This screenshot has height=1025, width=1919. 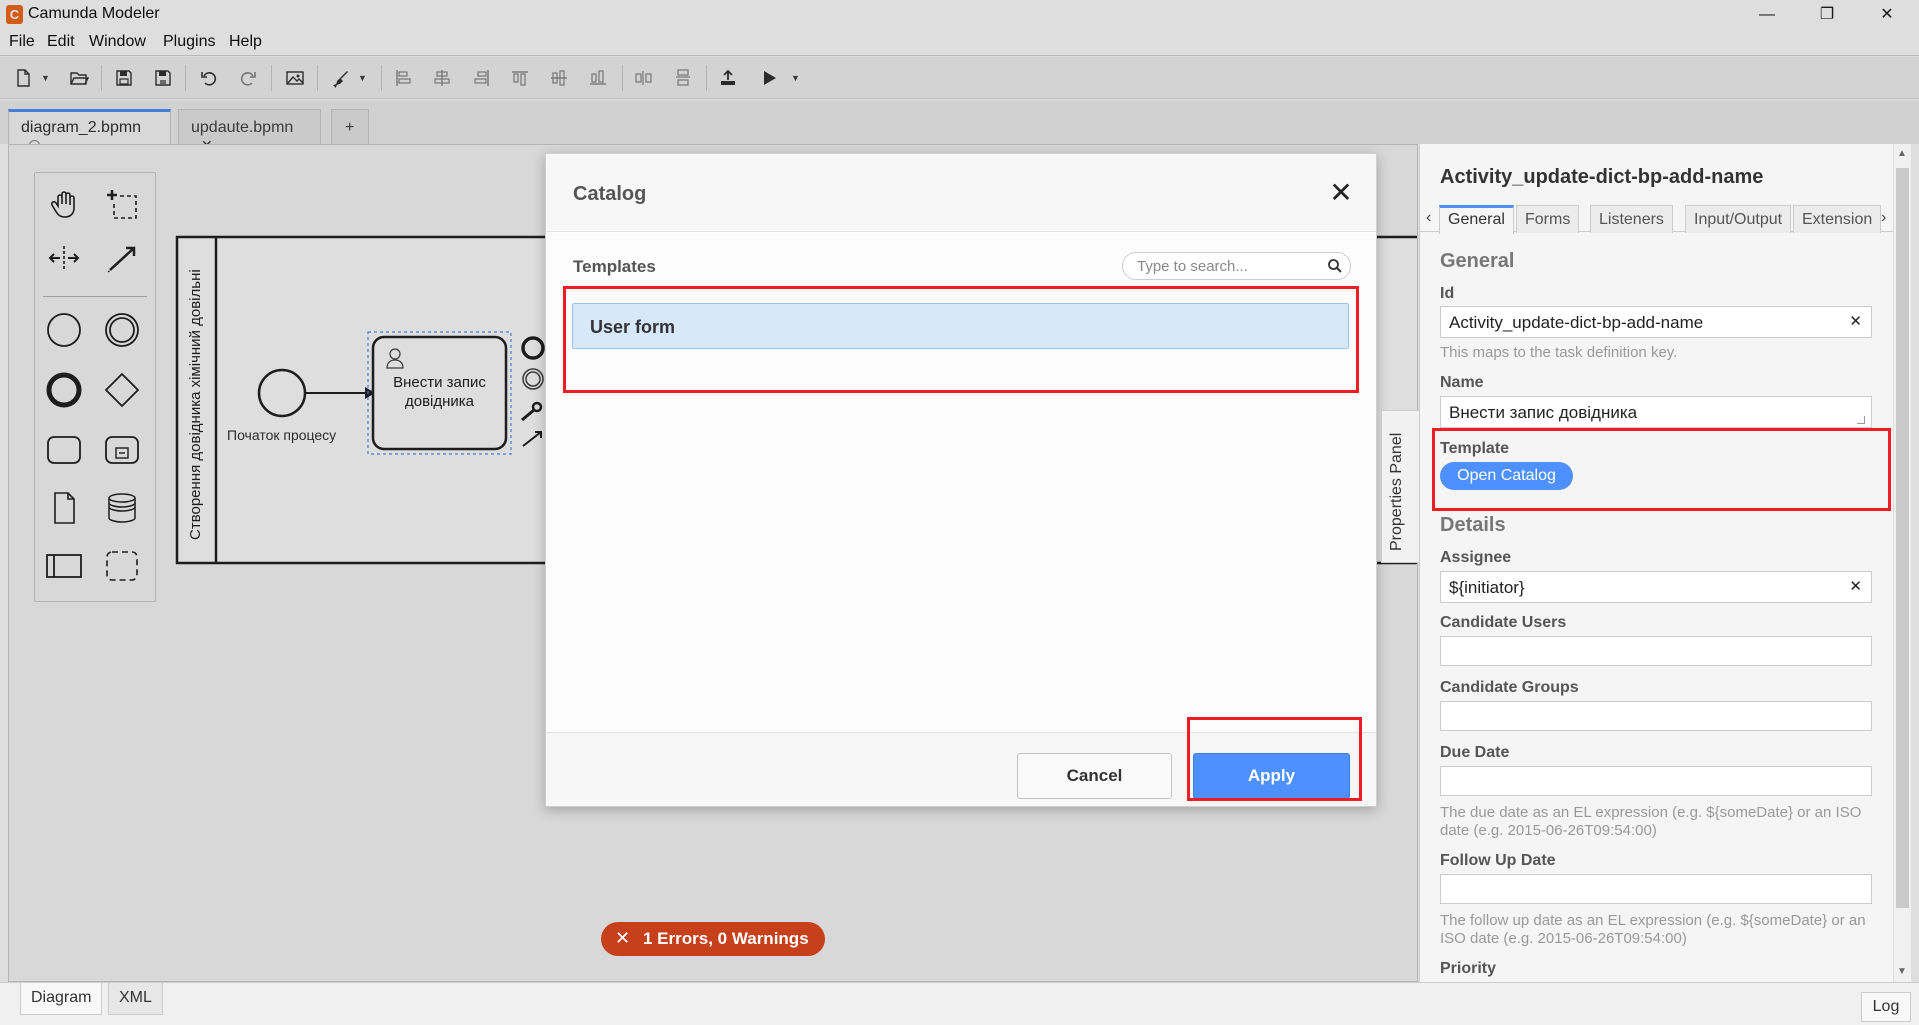 I want to click on tabs-scroll-right-icon: ›, so click(x=1883, y=218).